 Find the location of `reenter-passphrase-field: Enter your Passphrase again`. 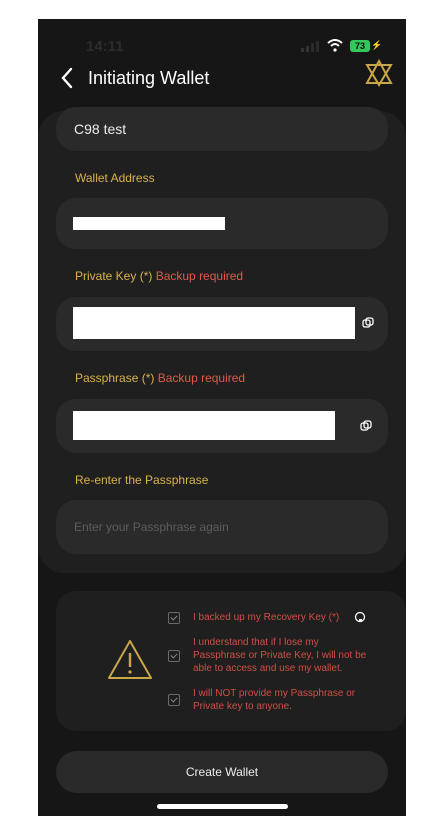

reenter-passphrase-field: Enter your Passphrase again is located at coordinates (222, 527).